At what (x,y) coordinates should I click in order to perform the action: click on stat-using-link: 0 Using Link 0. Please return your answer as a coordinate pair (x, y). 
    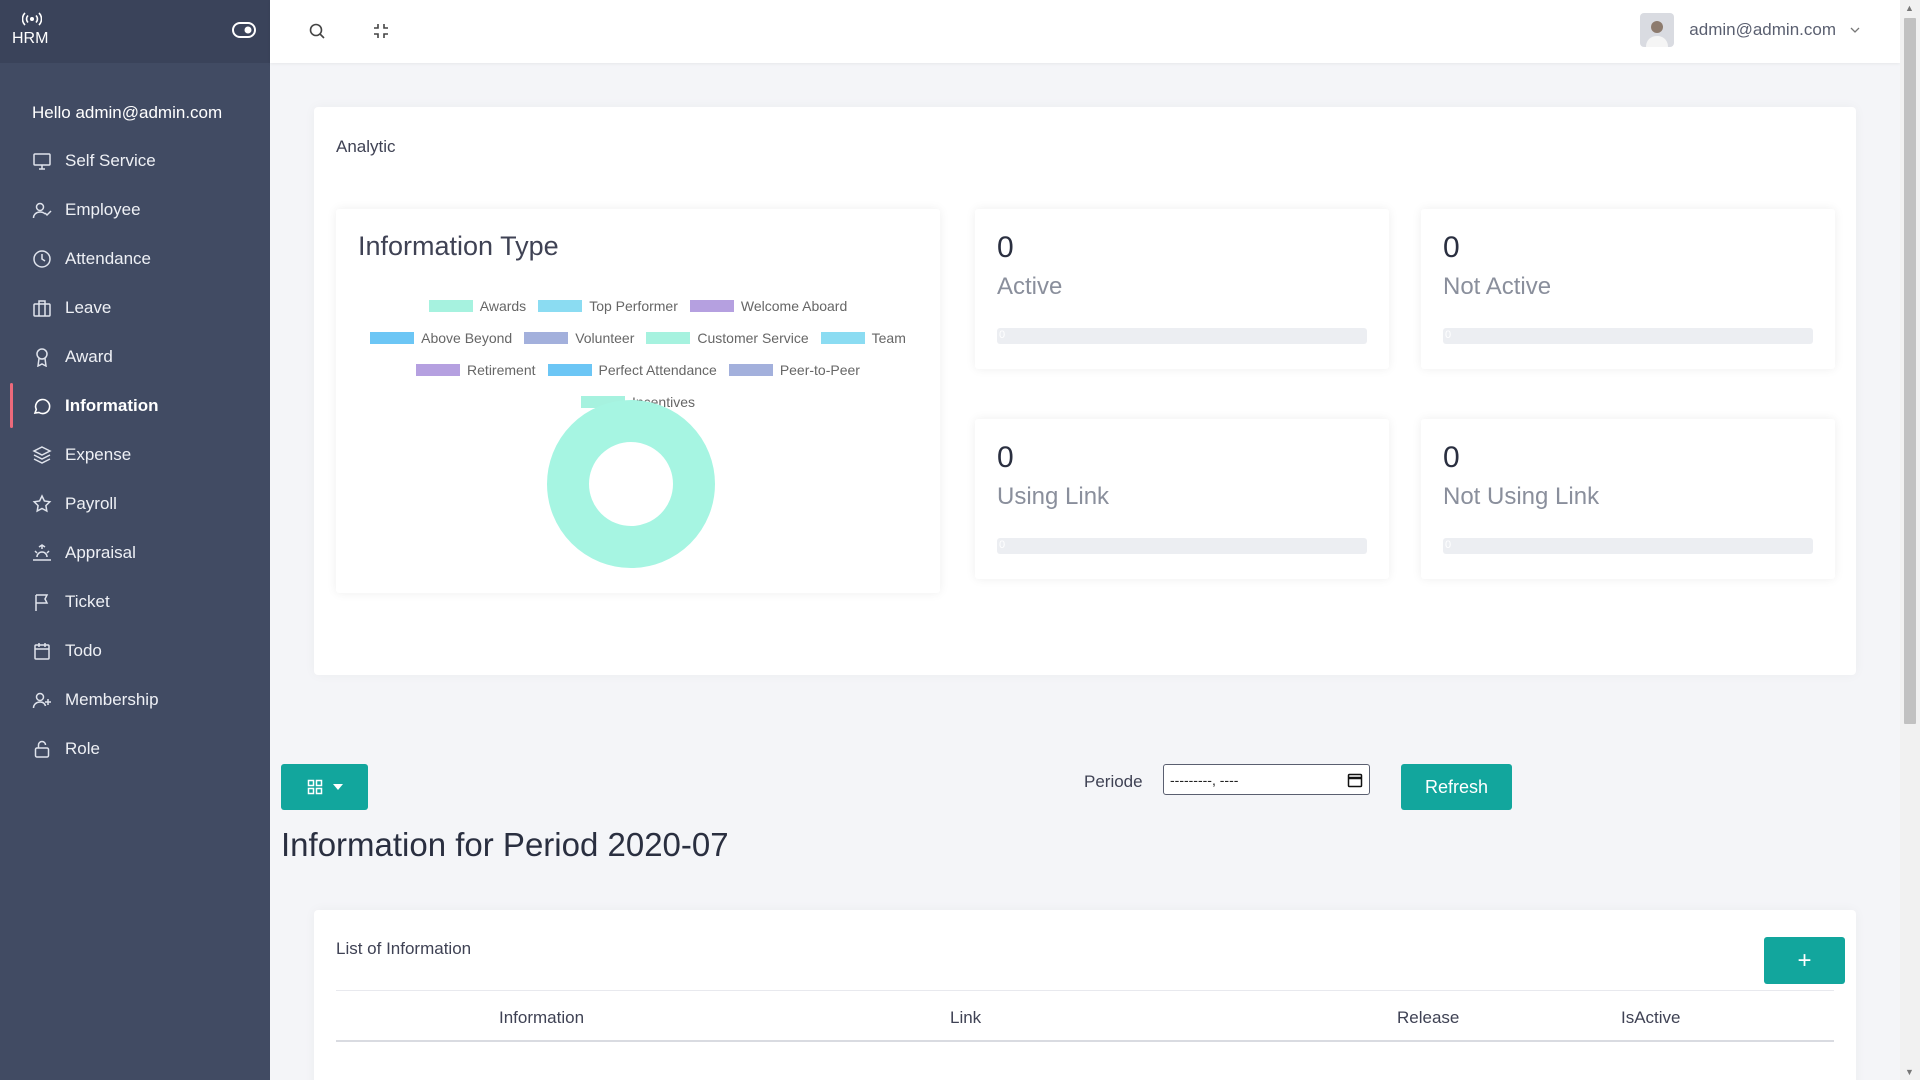
    Looking at the image, I should click on (1182, 499).